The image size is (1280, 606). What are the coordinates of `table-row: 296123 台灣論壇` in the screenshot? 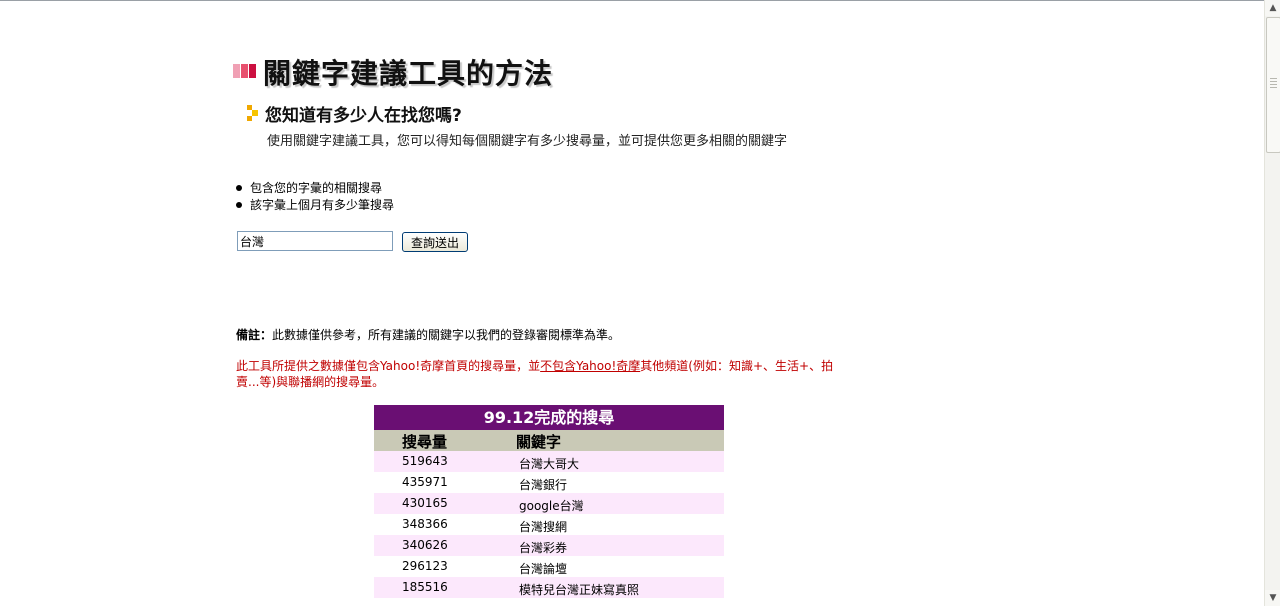 It's located at (549, 566).